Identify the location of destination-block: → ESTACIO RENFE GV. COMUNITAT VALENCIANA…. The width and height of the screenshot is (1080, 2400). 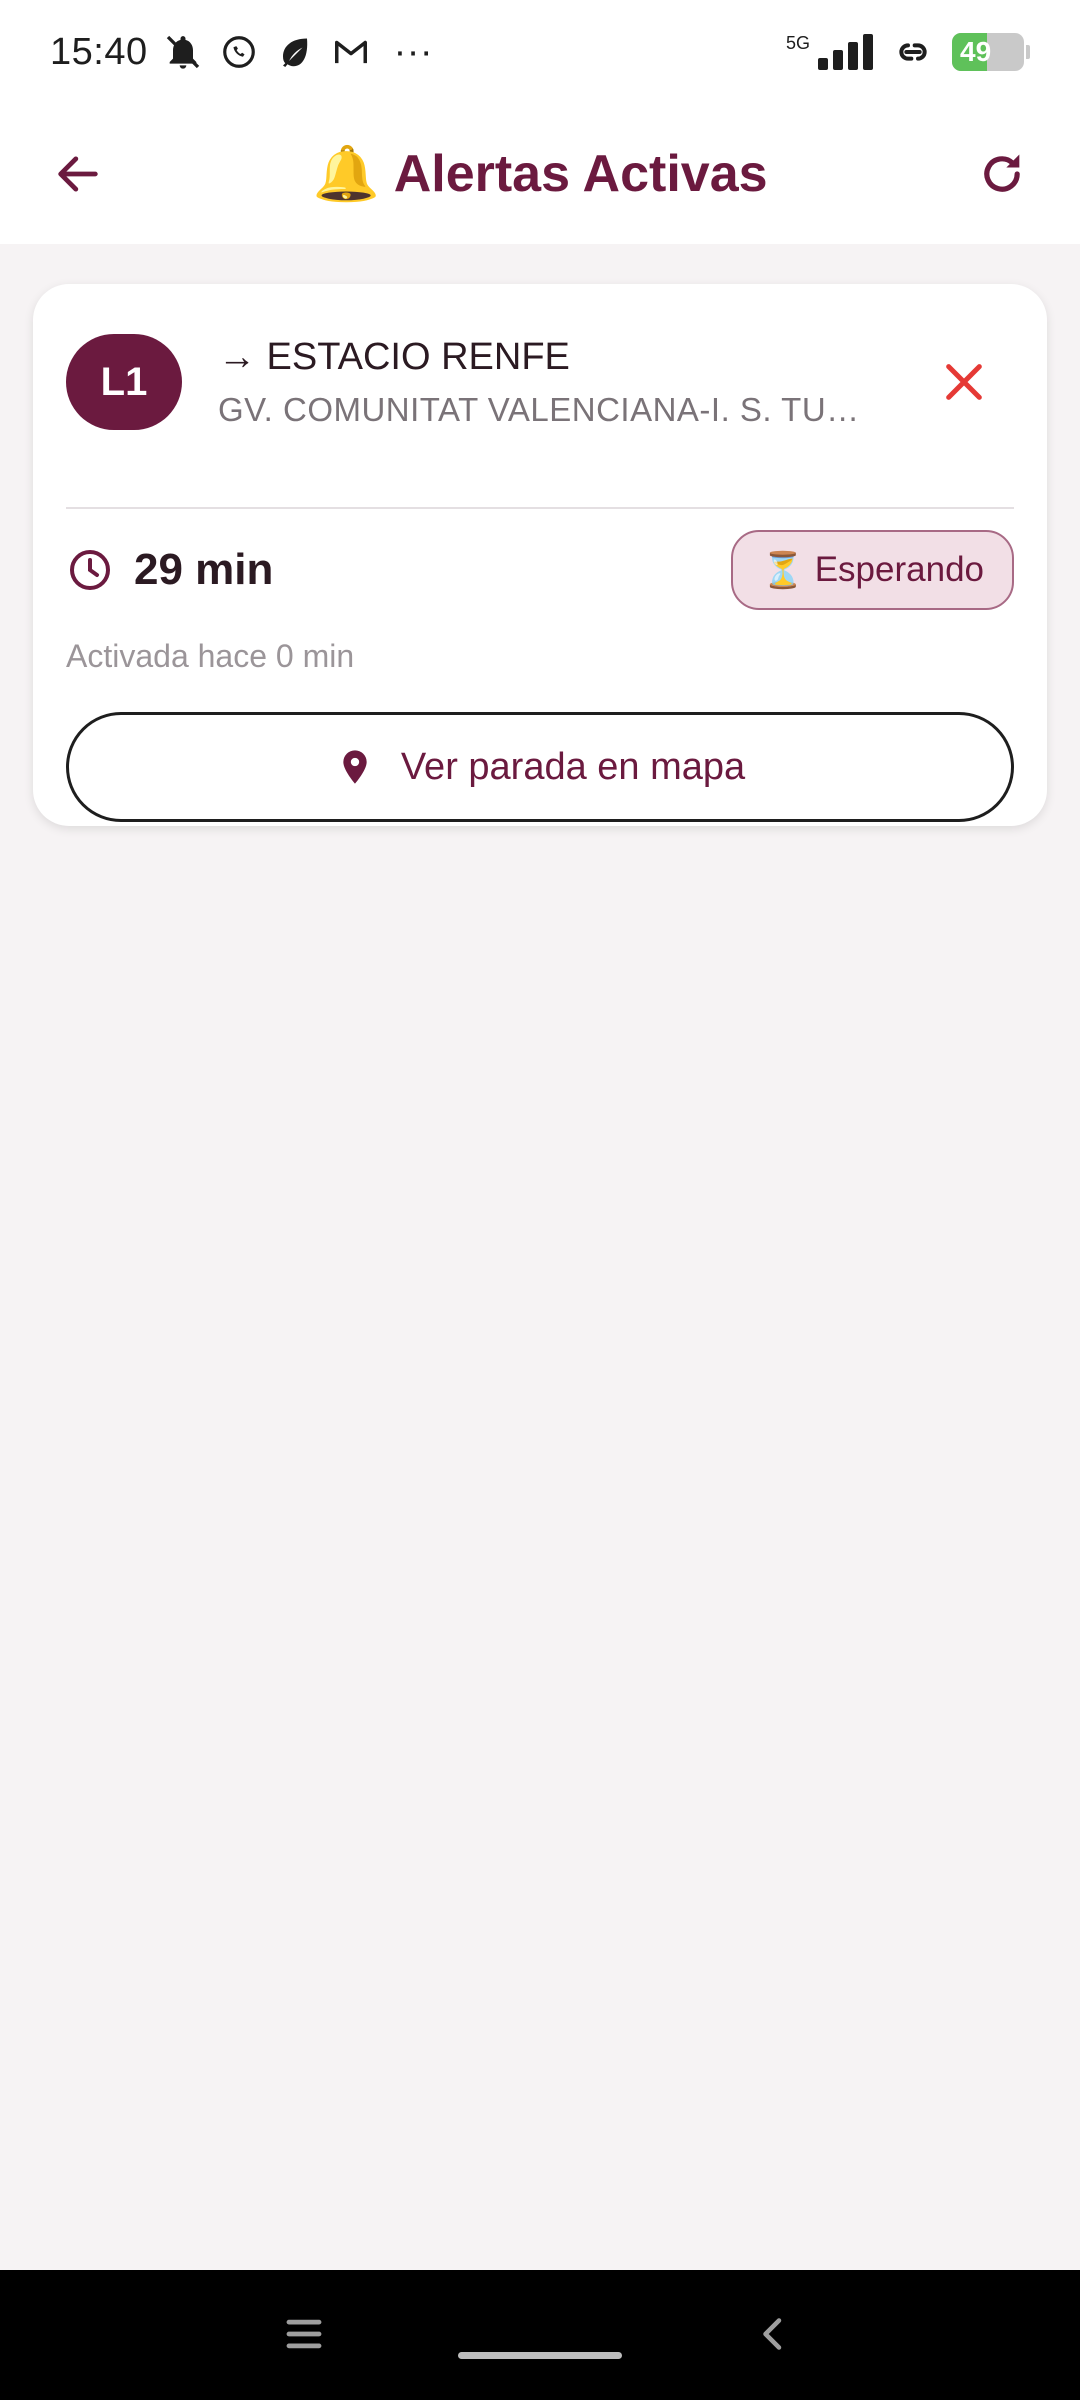
(571, 382).